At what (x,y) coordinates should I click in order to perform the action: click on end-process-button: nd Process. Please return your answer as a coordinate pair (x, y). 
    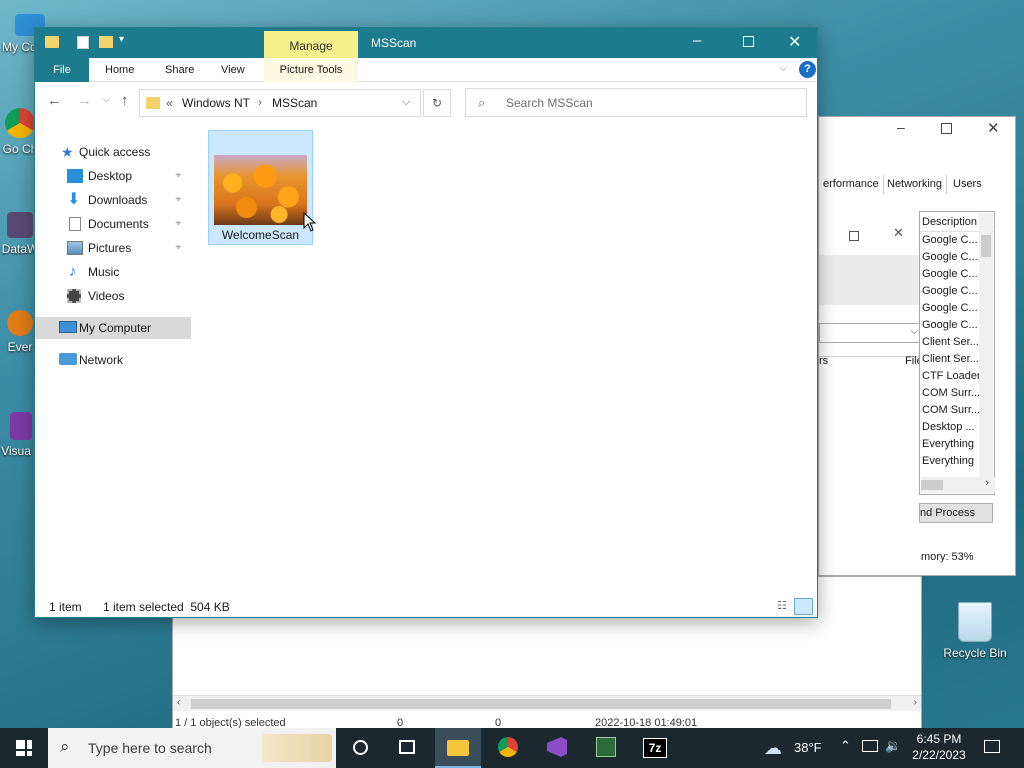
    Looking at the image, I should click on (956, 513).